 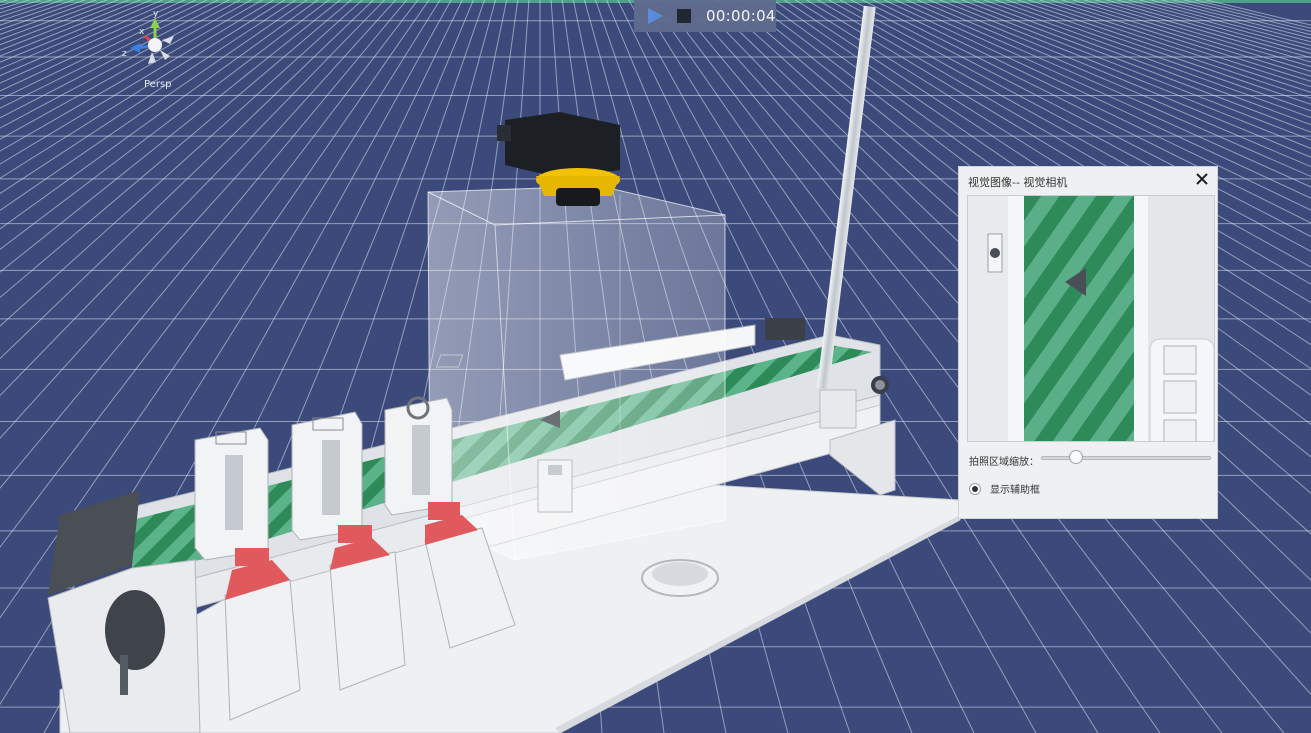 I want to click on stop-icon, so click(x=684, y=16).